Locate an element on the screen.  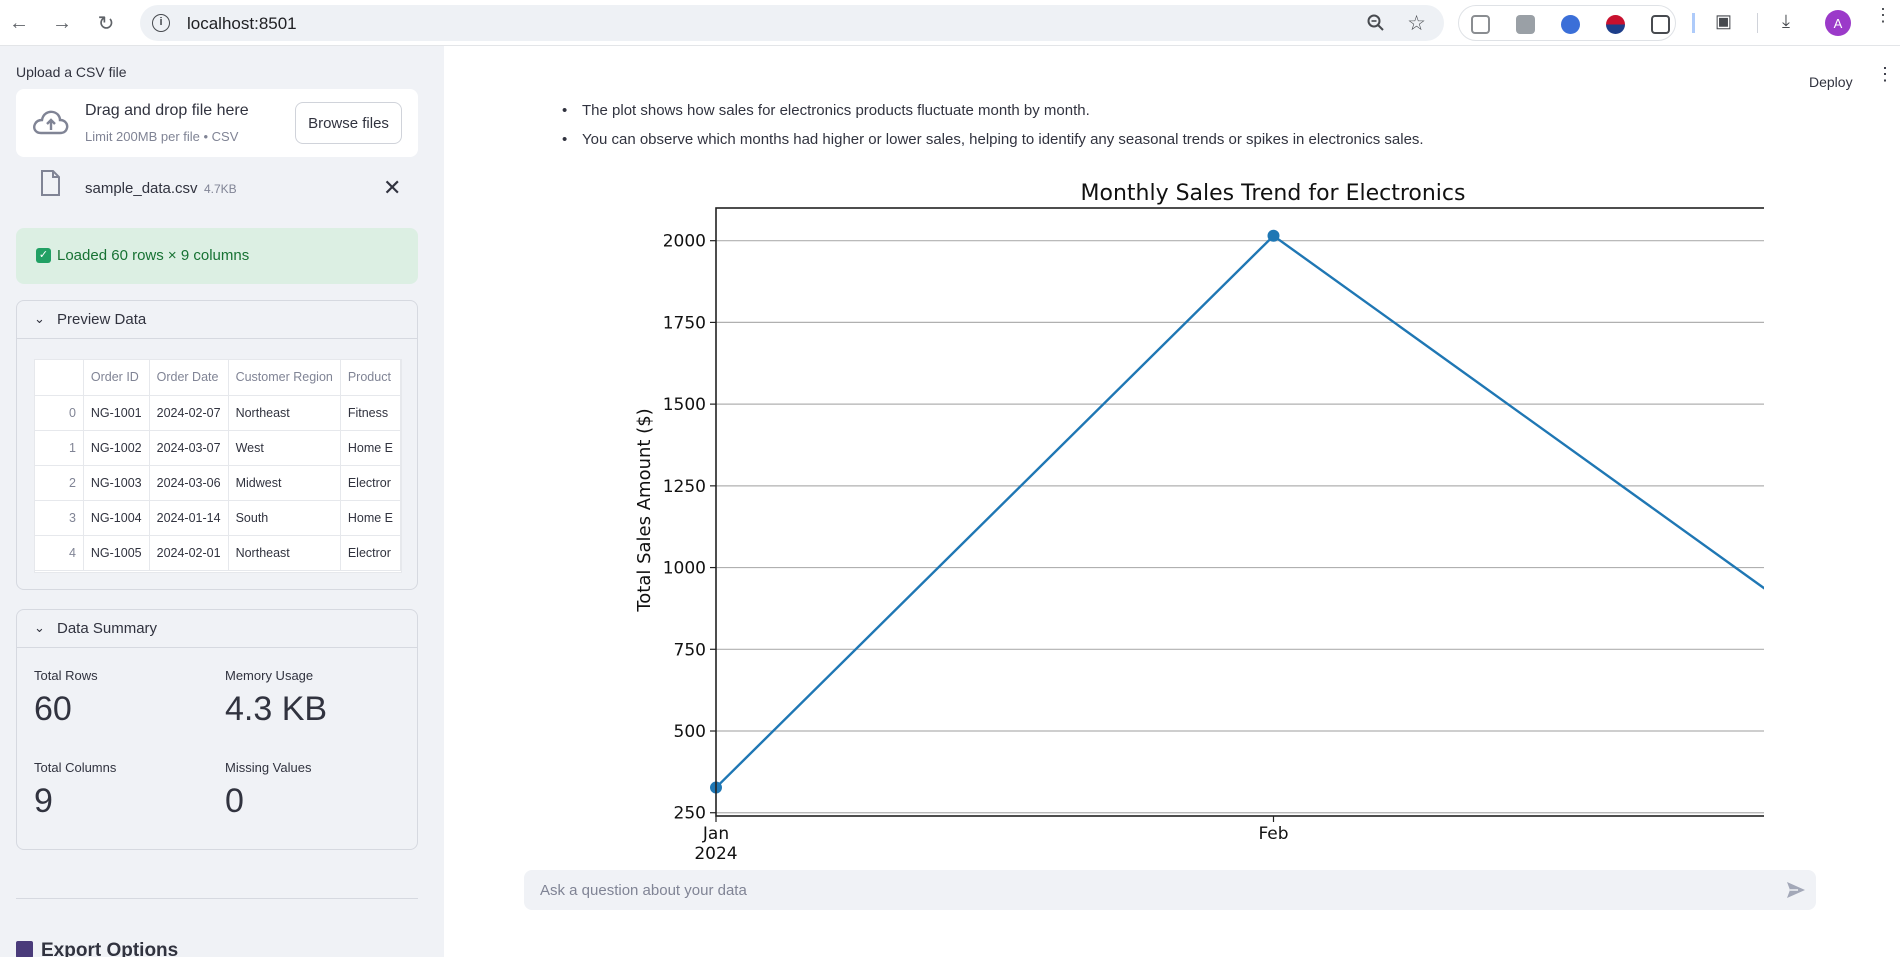
metric-label: Total Rows is located at coordinates (66, 675).